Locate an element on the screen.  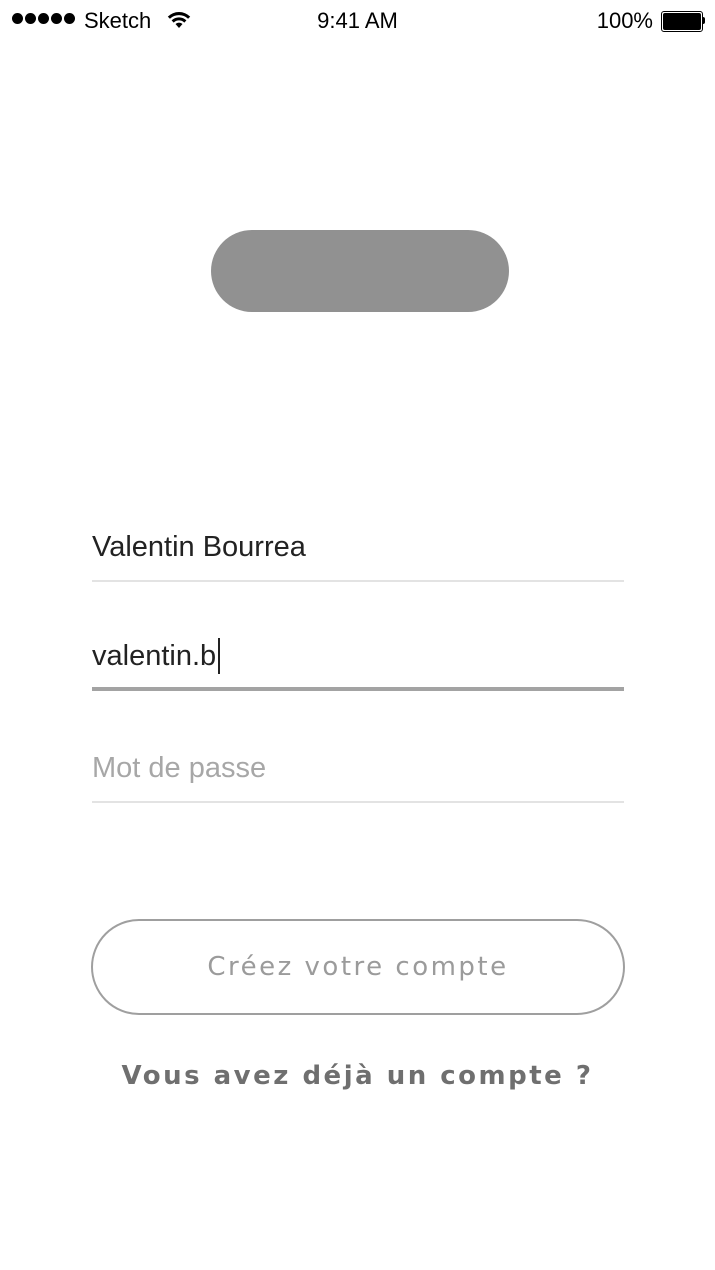
logo-placeholder is located at coordinates (360, 271).